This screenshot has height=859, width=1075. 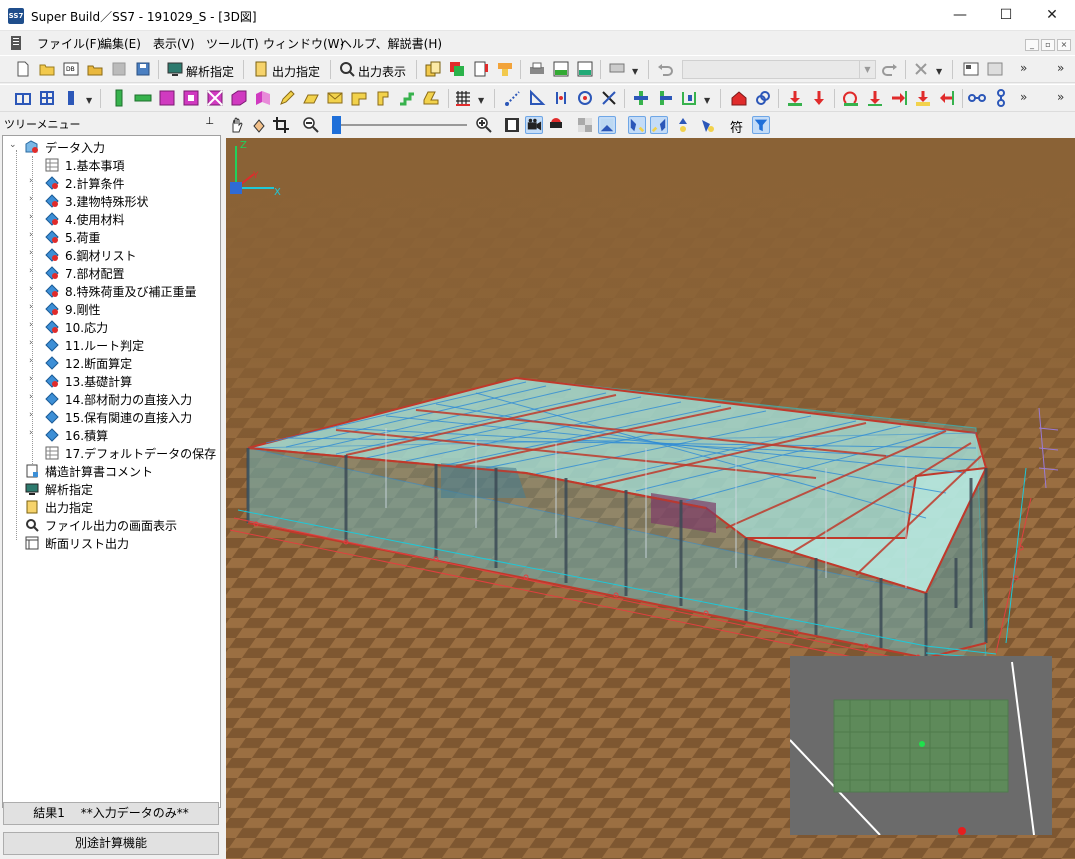 I want to click on checker-icon, so click(x=585, y=125).